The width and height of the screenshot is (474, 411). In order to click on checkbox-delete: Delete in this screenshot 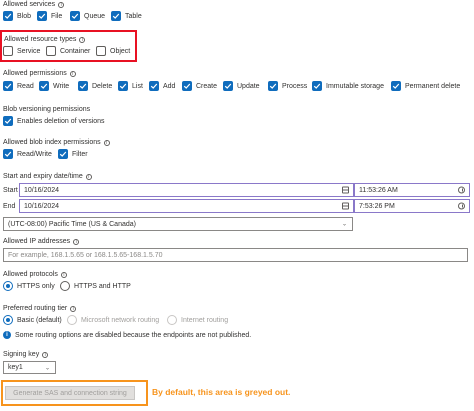, I will do `click(95, 86)`.